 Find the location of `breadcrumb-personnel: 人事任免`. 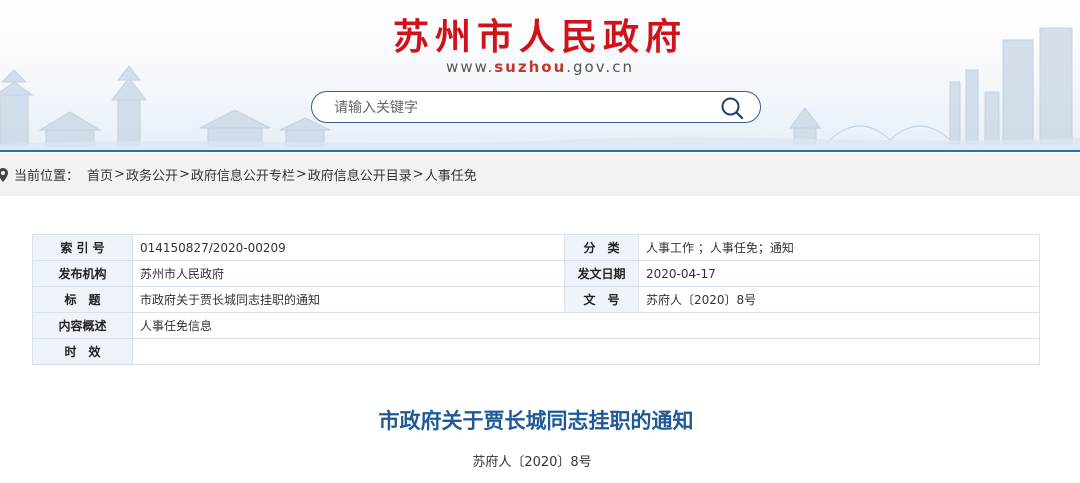

breadcrumb-personnel: 人事任免 is located at coordinates (451, 174).